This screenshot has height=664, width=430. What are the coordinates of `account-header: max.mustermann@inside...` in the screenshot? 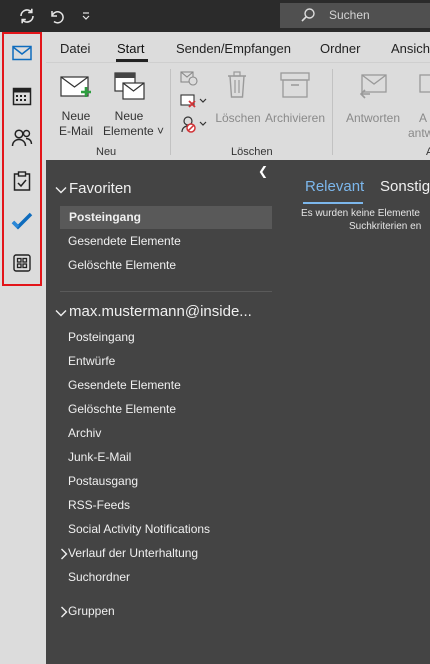 It's located at (164, 313).